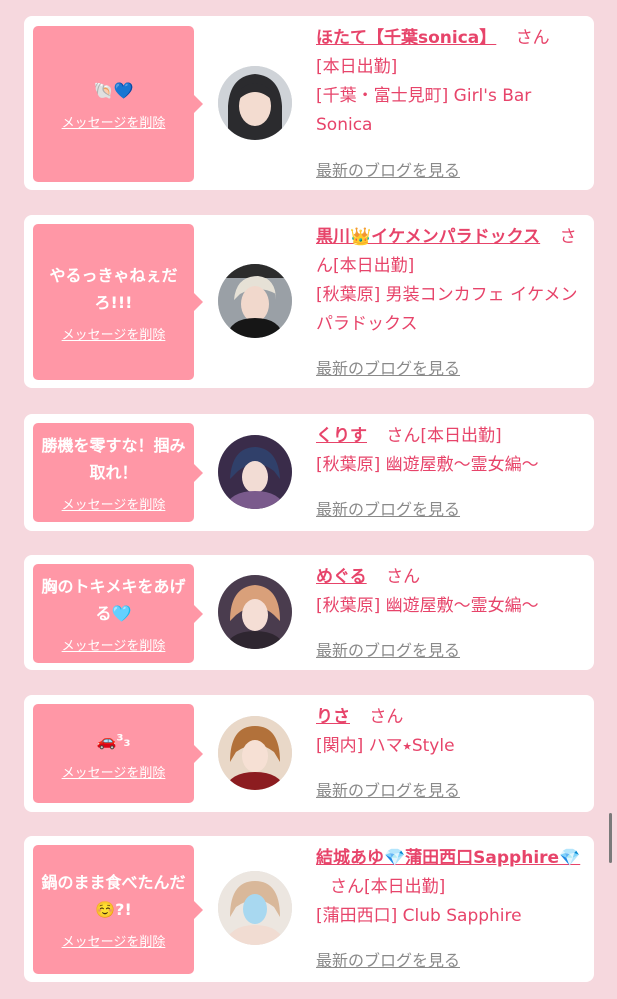 This screenshot has width=617, height=999. What do you see at coordinates (610, 838) in the screenshot?
I see `scrollbar` at bounding box center [610, 838].